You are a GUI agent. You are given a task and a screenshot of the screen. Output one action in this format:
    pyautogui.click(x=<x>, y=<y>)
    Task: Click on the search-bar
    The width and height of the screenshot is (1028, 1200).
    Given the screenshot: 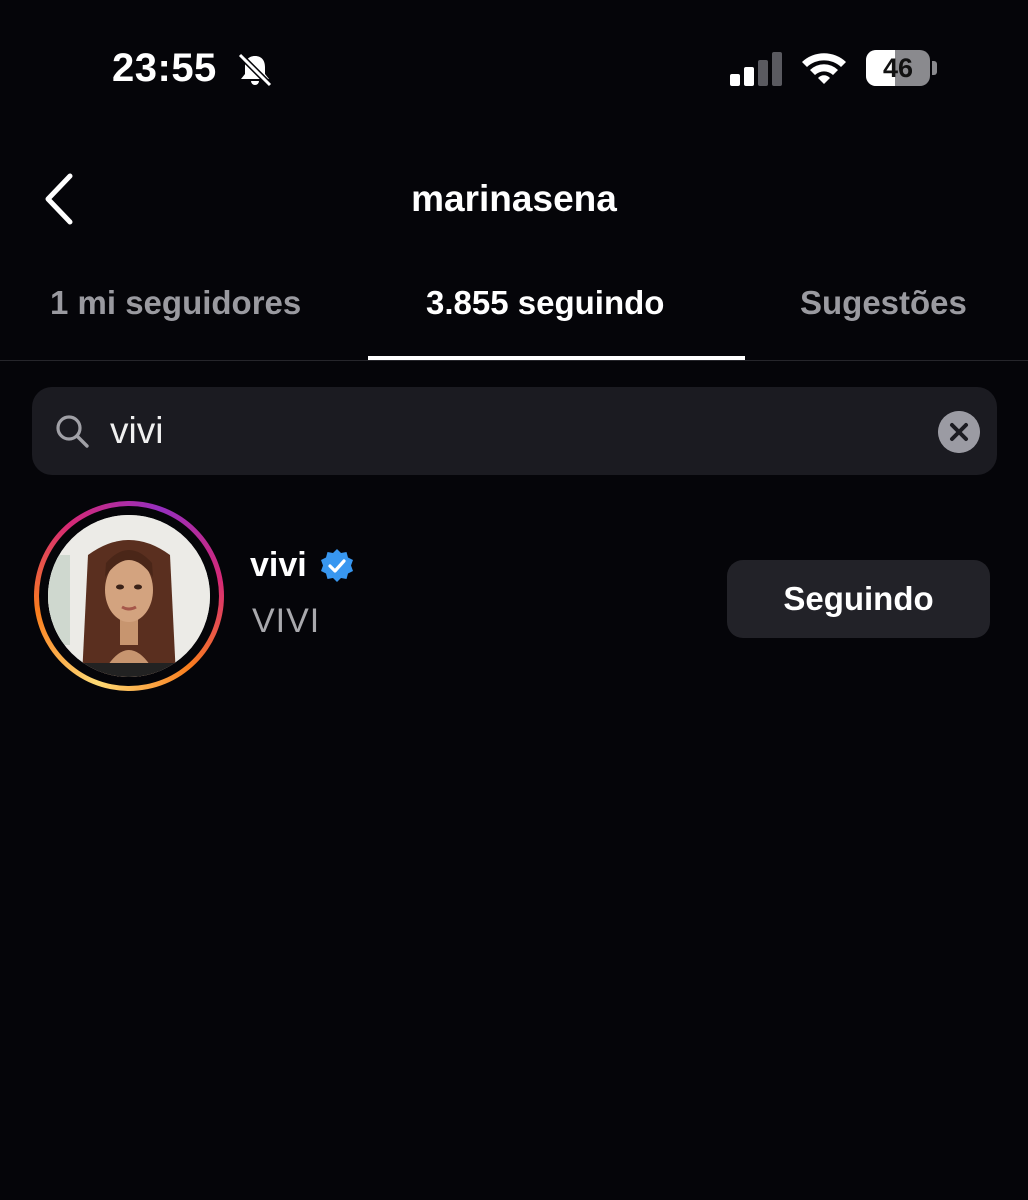 What is the action you would take?
    pyautogui.click(x=514, y=431)
    